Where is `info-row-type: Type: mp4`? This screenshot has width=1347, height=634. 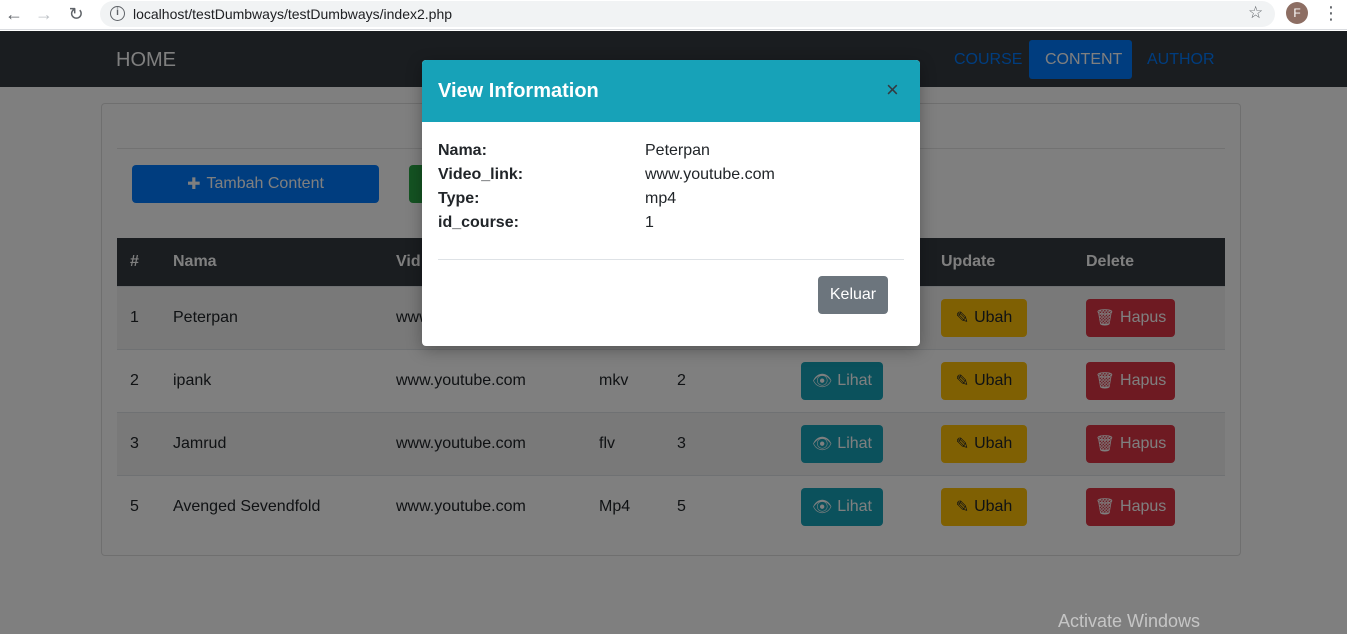
info-row-type: Type: mp4 is located at coordinates (671, 200).